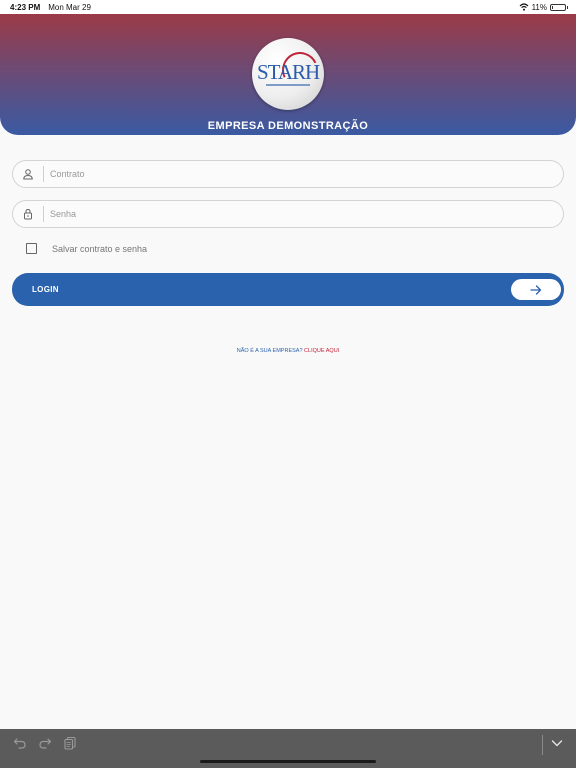  I want to click on status-indicators: 11%, so click(543, 7).